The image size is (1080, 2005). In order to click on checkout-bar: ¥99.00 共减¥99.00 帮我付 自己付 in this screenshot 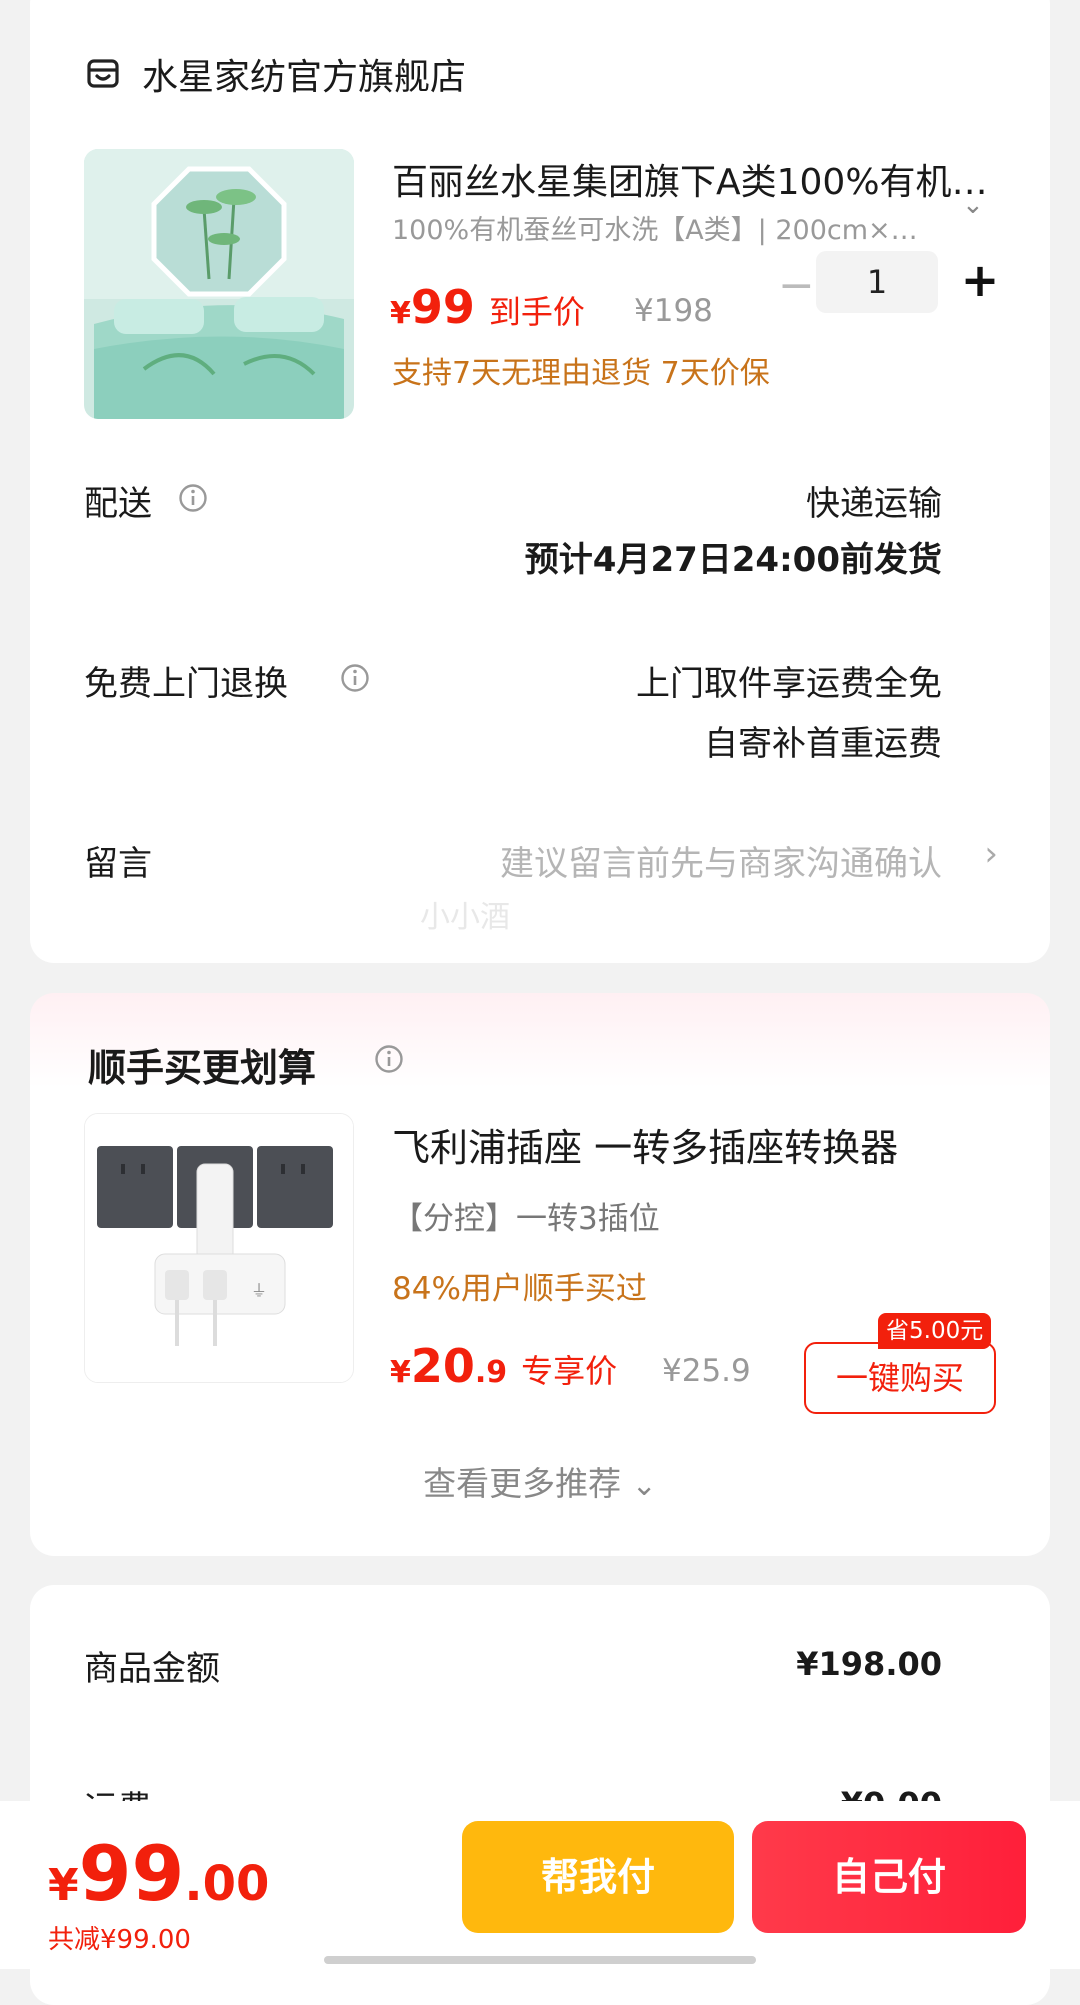, I will do `click(540, 1885)`.